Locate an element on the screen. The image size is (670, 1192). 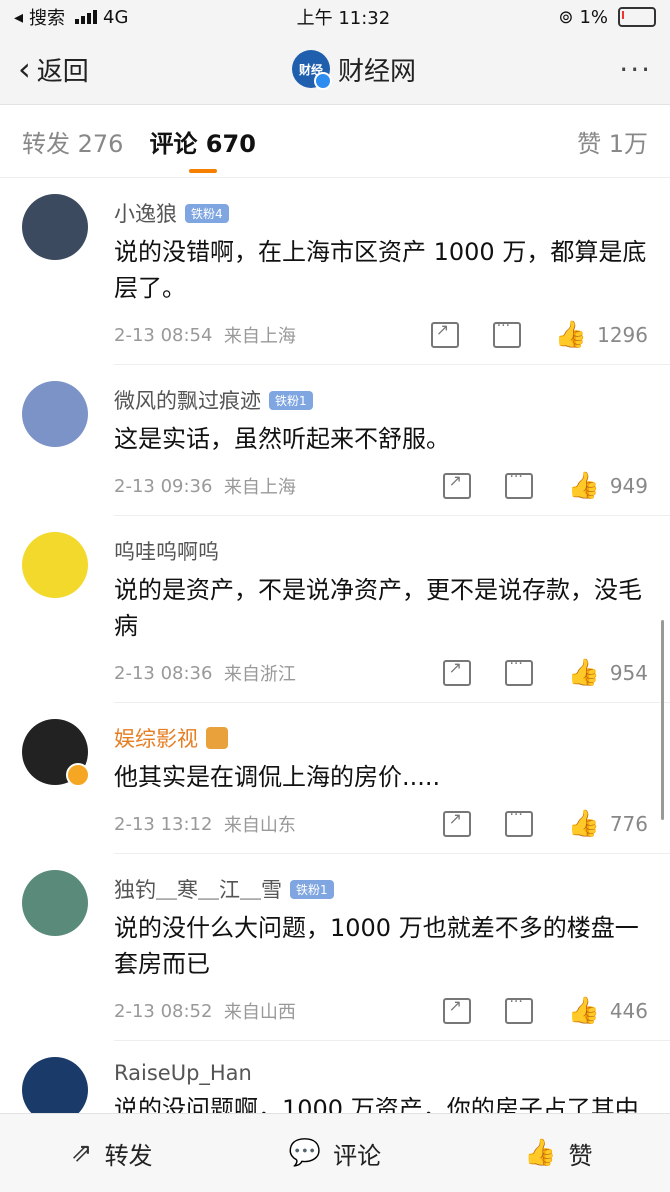
fan-badge: 铁粉4 is located at coordinates (207, 213).